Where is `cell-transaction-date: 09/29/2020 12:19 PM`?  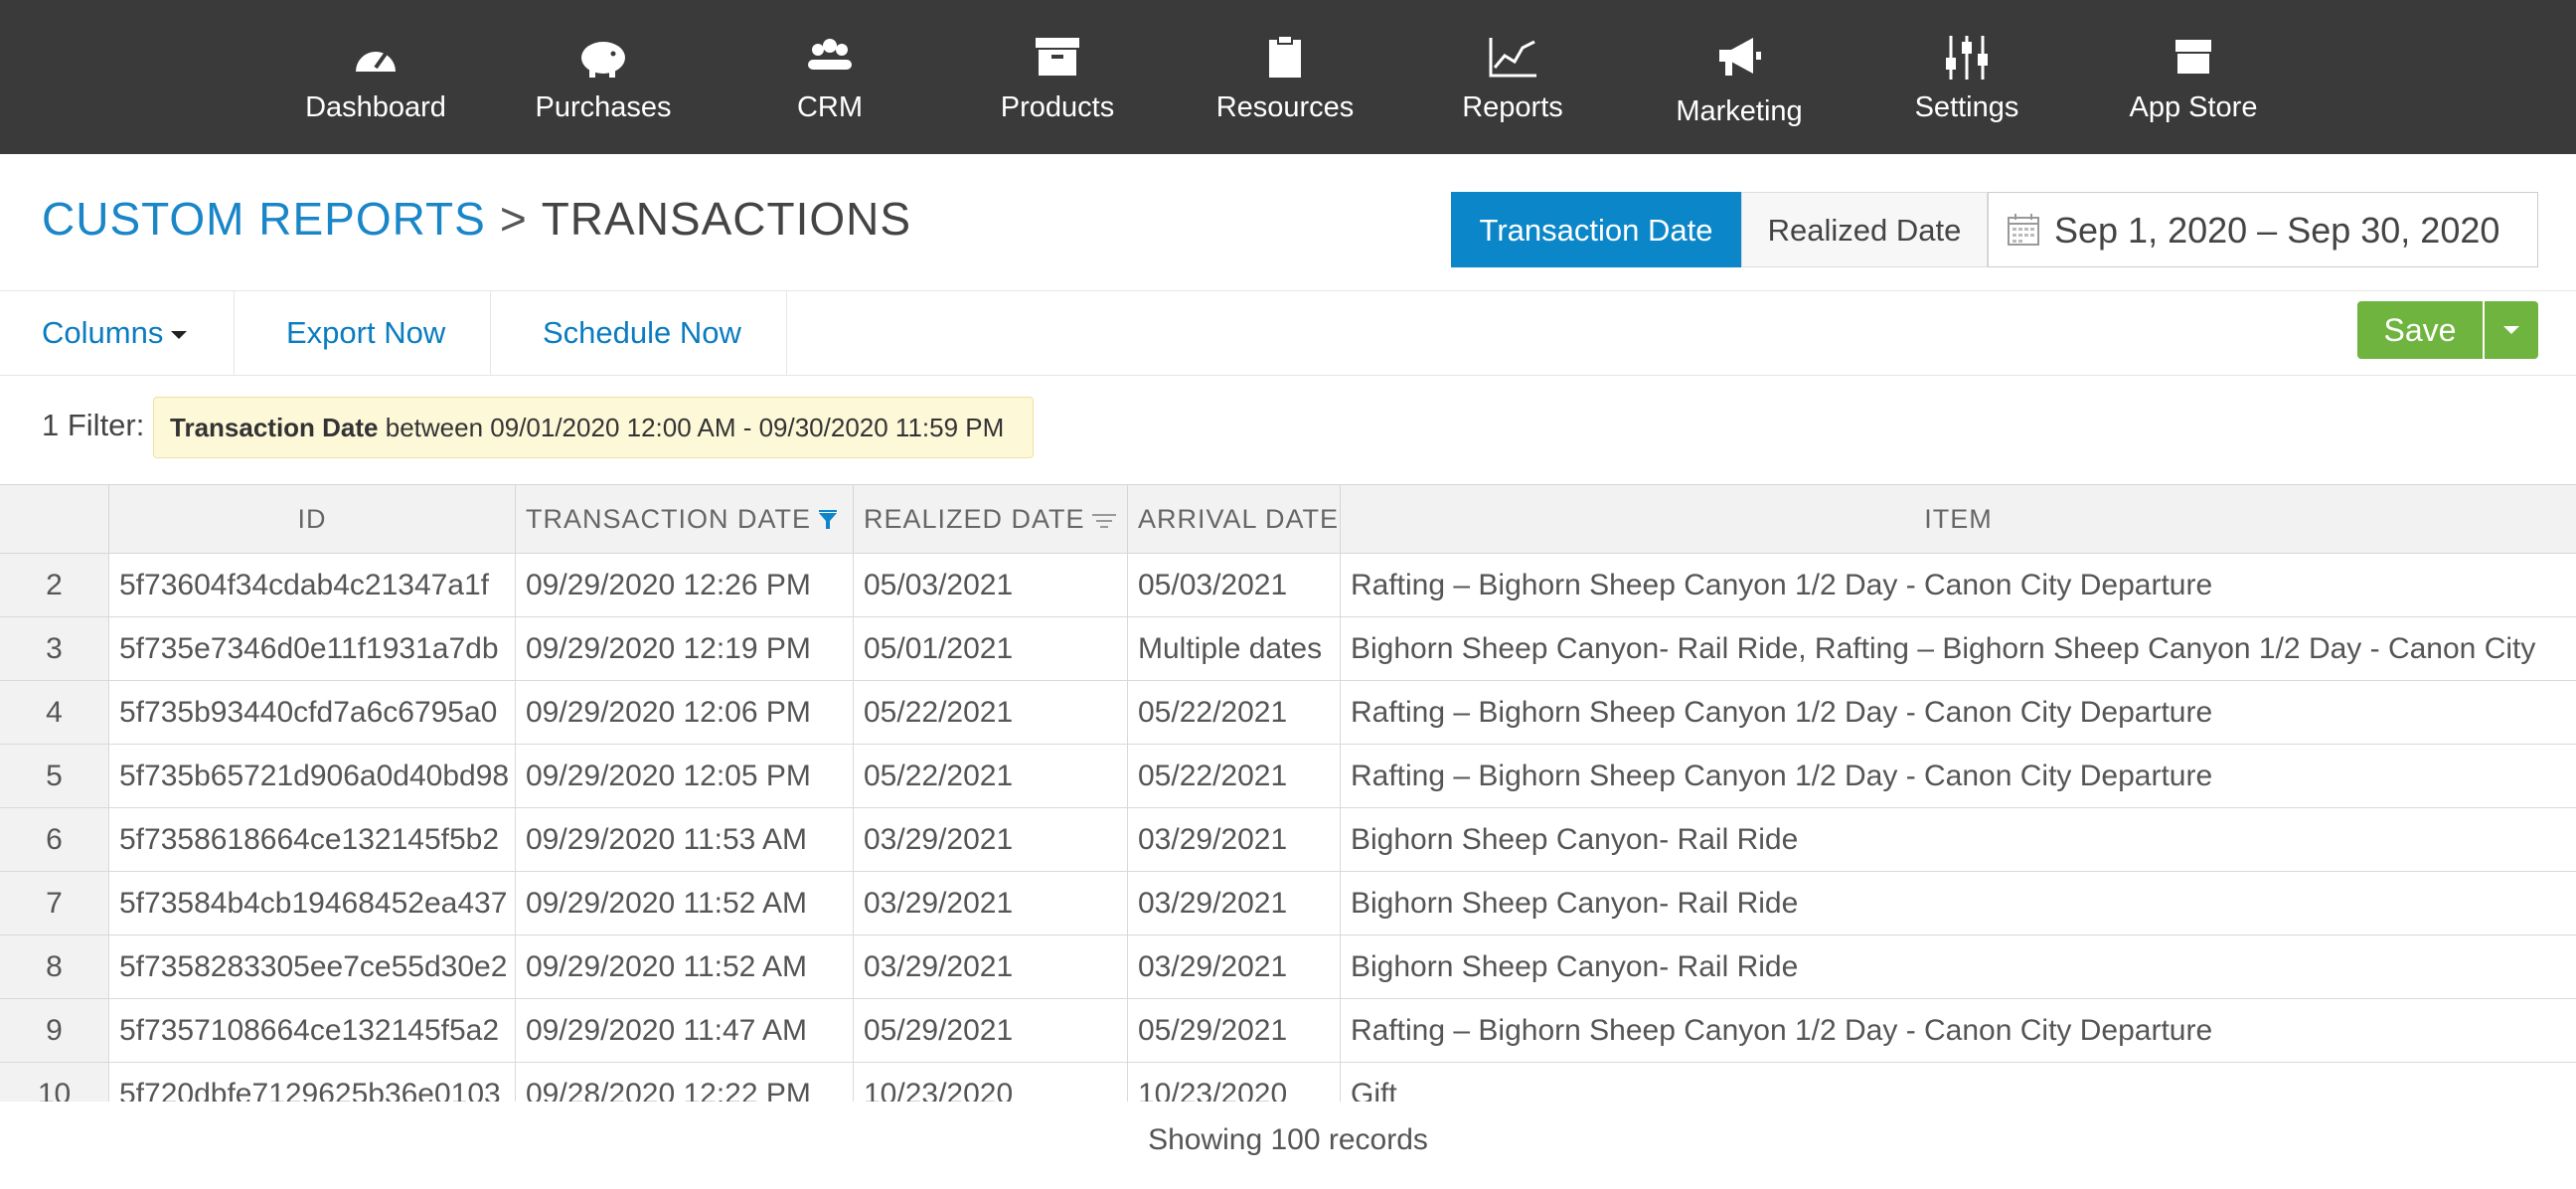 cell-transaction-date: 09/29/2020 12:19 PM is located at coordinates (685, 648).